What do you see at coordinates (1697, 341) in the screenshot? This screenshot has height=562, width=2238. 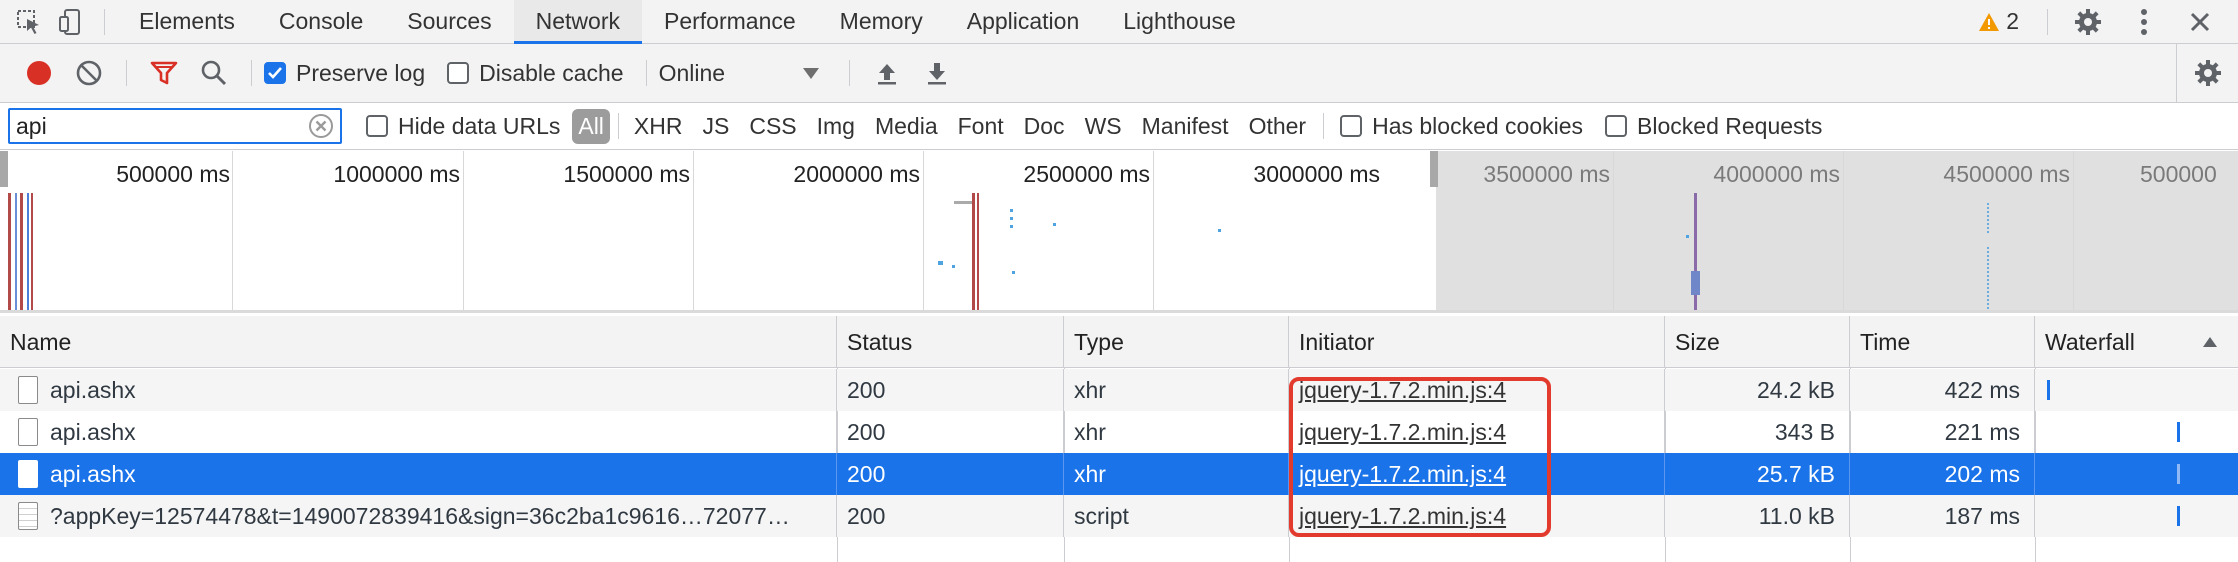 I see `column-header-label: Size` at bounding box center [1697, 341].